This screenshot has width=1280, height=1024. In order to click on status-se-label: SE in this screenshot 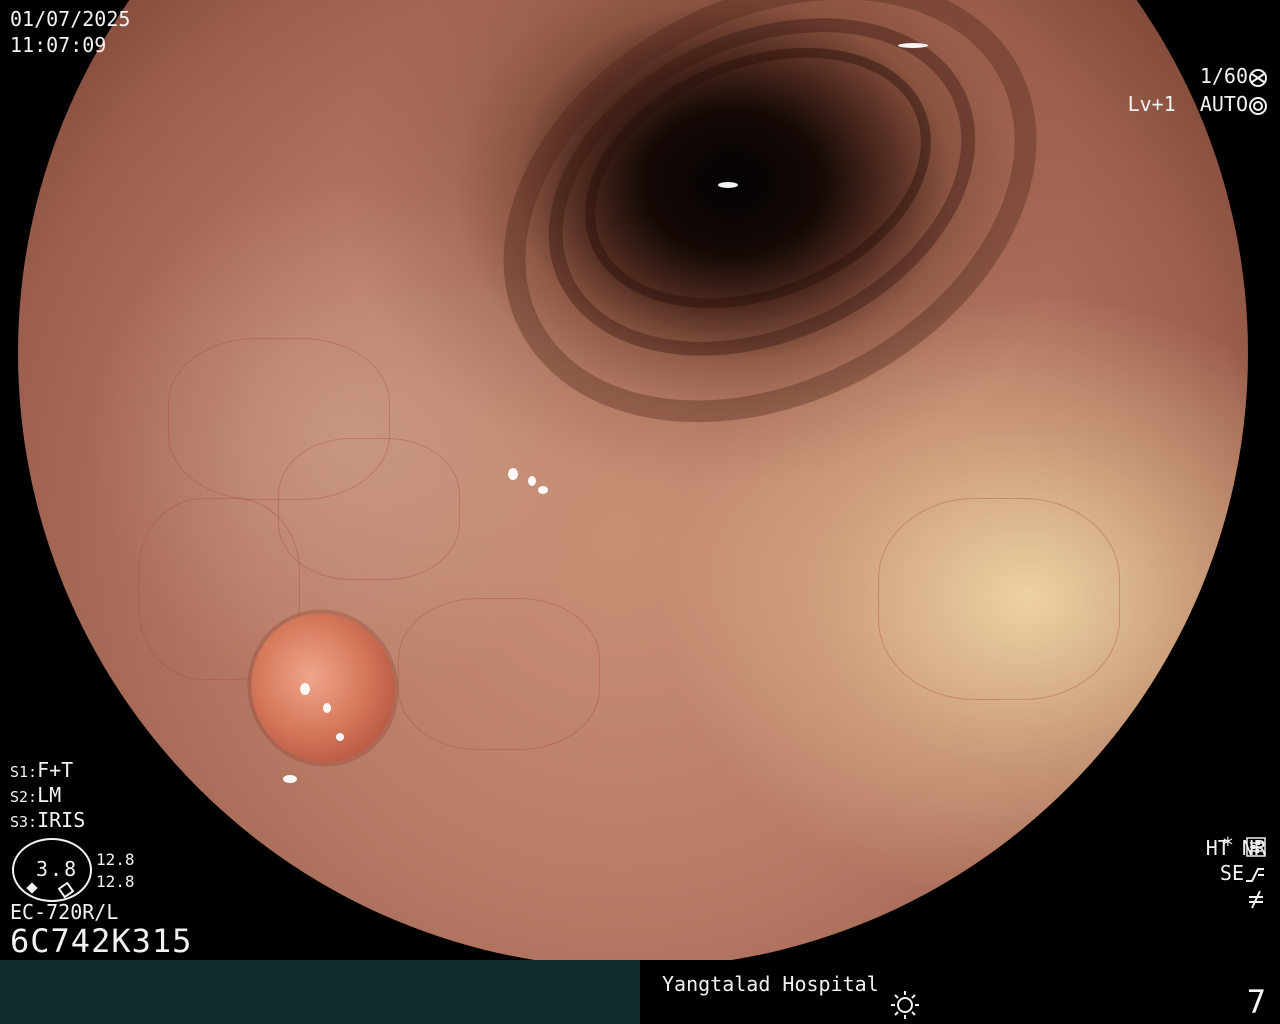, I will do `click(1231, 873)`.